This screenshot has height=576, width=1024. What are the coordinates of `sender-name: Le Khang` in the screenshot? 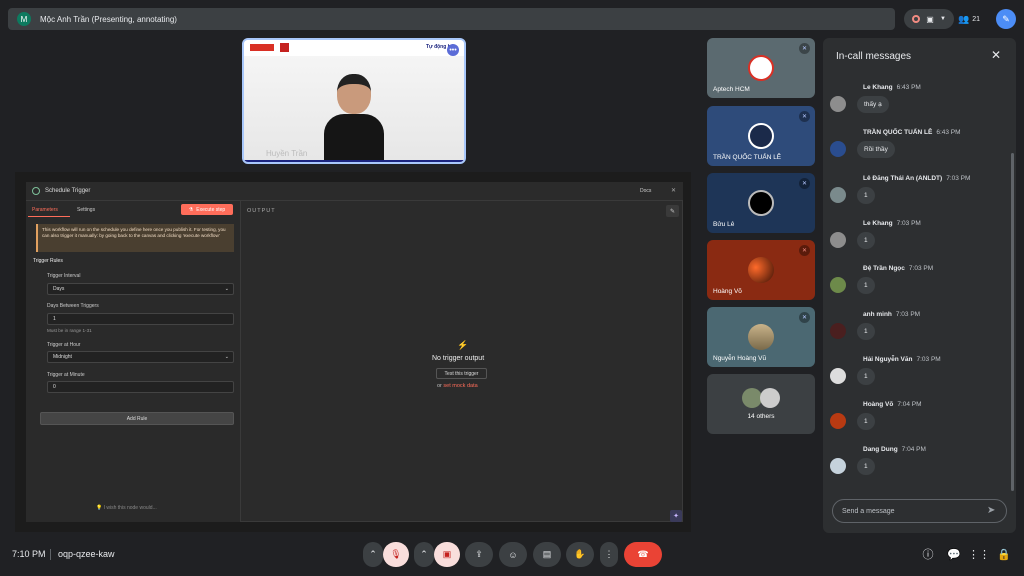 It's located at (878, 223).